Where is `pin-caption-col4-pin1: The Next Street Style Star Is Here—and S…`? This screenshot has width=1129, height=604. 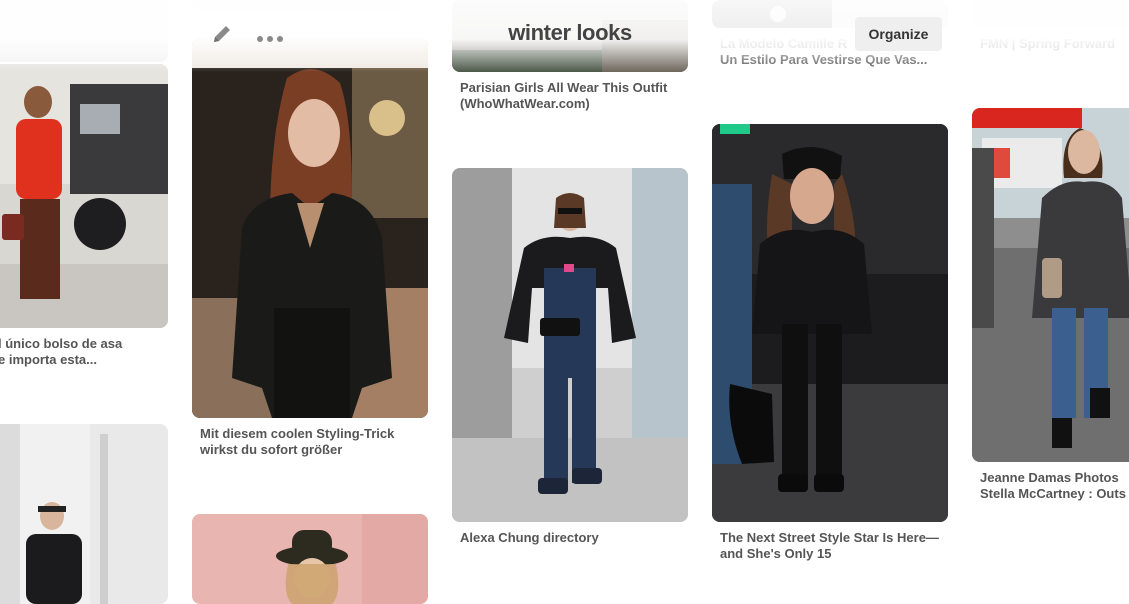 pin-caption-col4-pin1: The Next Street Style Star Is Here—and S… is located at coordinates (829, 545).